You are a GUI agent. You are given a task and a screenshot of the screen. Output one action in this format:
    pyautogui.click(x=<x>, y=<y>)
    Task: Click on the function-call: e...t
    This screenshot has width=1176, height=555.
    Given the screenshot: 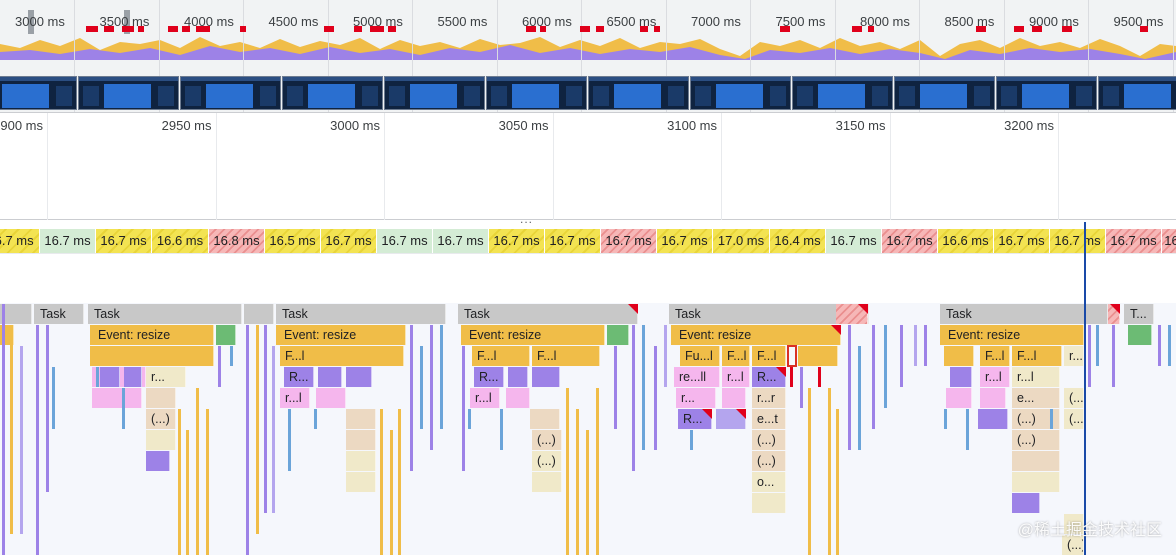 What is the action you would take?
    pyautogui.click(x=769, y=419)
    